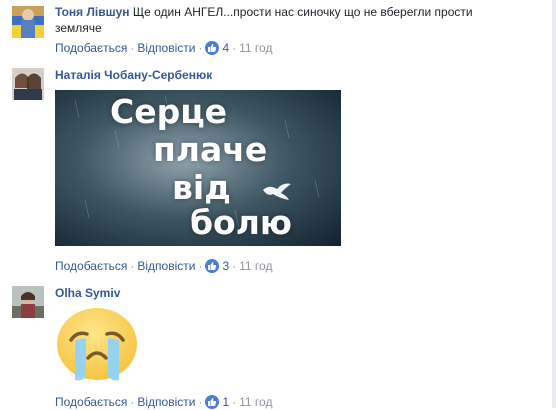 Image resolution: width=556 pixels, height=410 pixels. I want to click on comment-author: Olha Symiv, so click(87, 293).